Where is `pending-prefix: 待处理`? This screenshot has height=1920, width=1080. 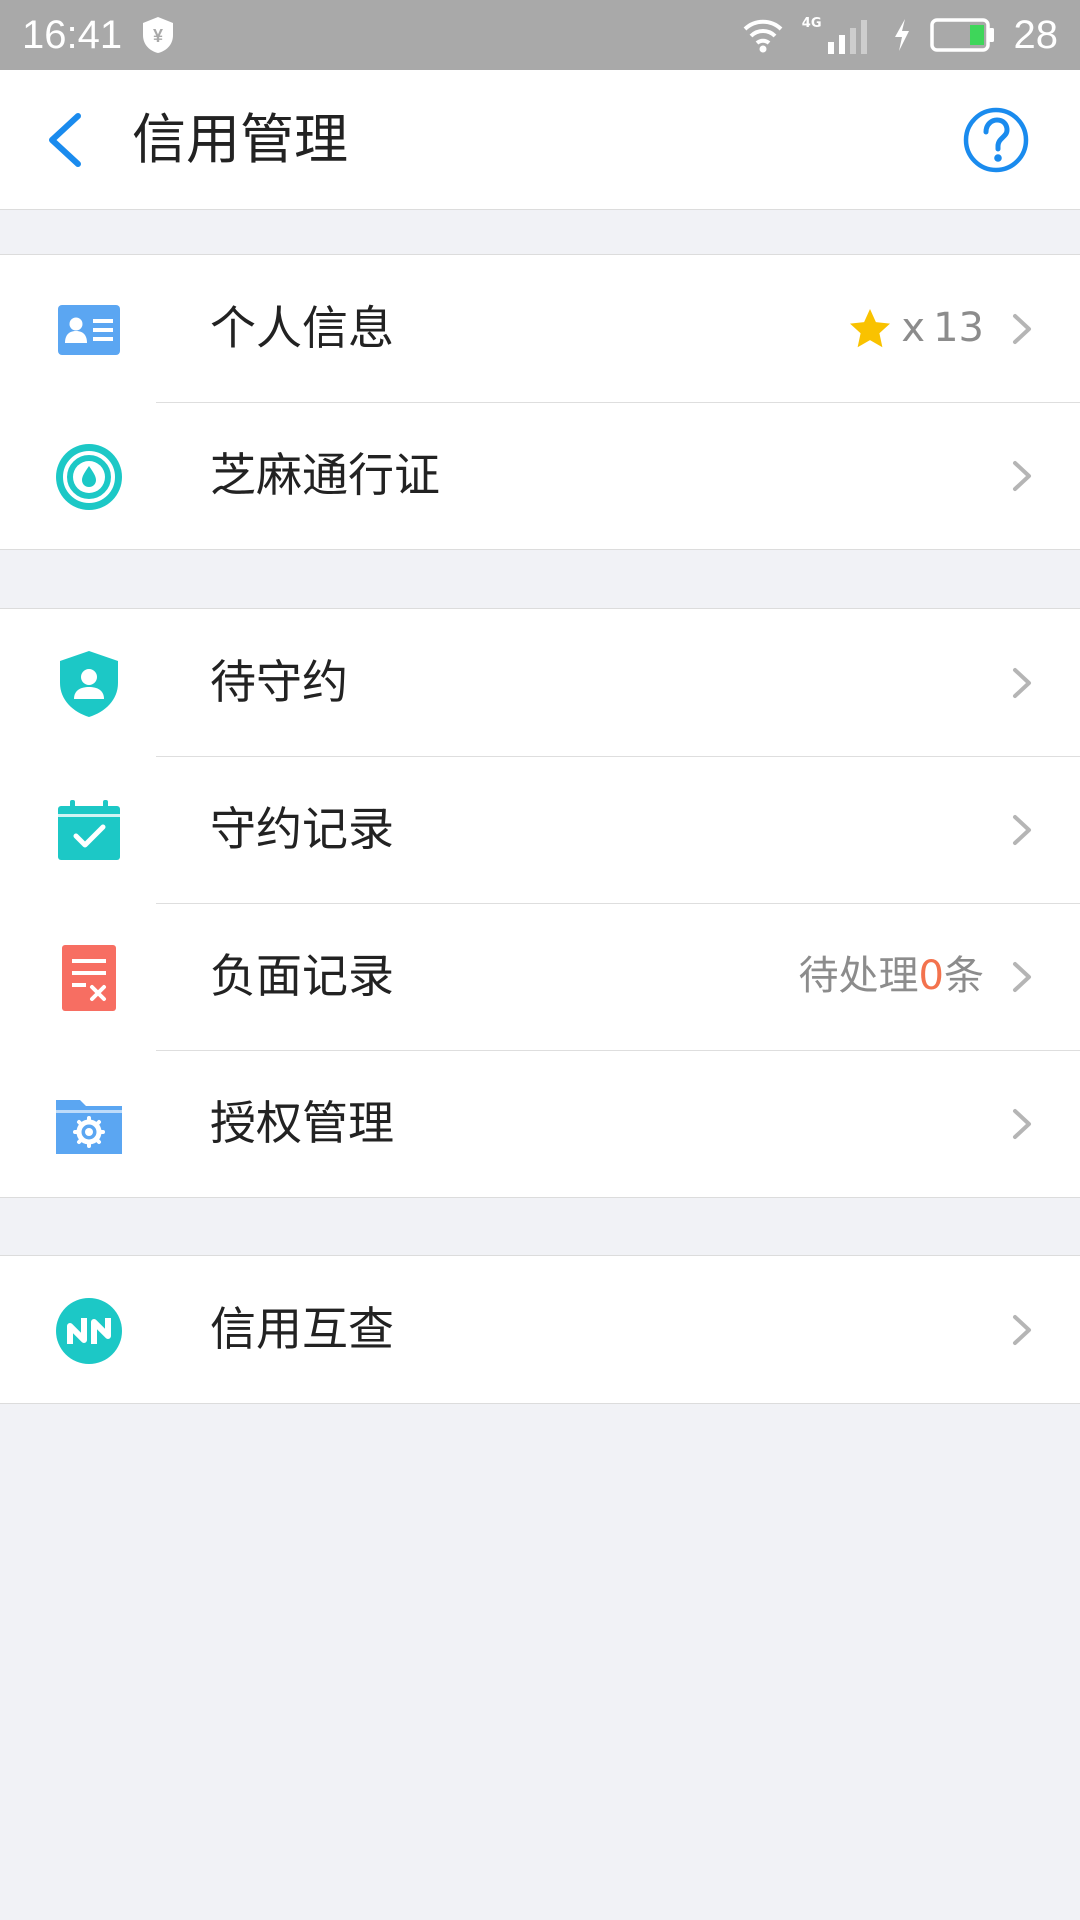 pending-prefix: 待处理 is located at coordinates (858, 976).